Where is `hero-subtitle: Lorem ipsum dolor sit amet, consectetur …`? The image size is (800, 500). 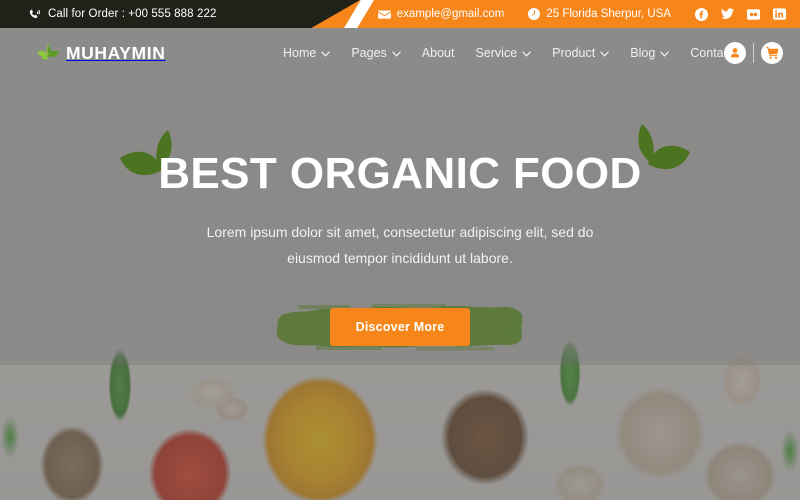
hero-subtitle: Lorem ipsum dolor sit amet, consectetur … is located at coordinates (400, 245).